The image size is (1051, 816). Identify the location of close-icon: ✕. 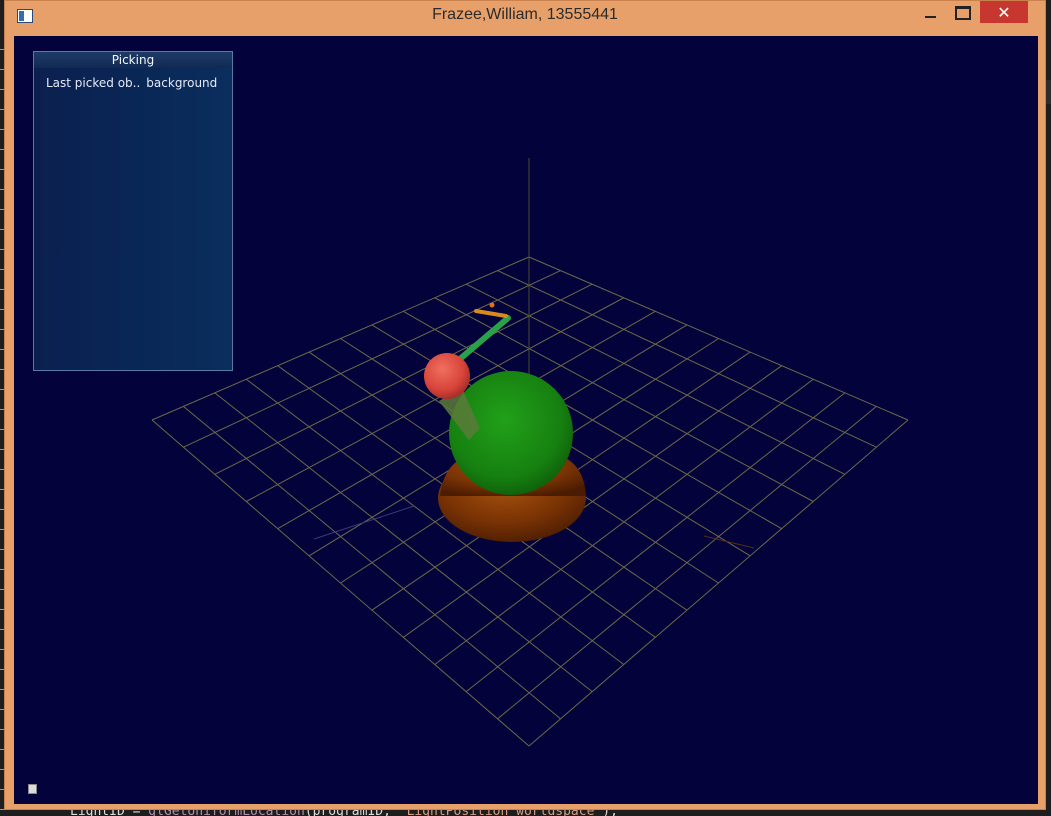
(1004, 12).